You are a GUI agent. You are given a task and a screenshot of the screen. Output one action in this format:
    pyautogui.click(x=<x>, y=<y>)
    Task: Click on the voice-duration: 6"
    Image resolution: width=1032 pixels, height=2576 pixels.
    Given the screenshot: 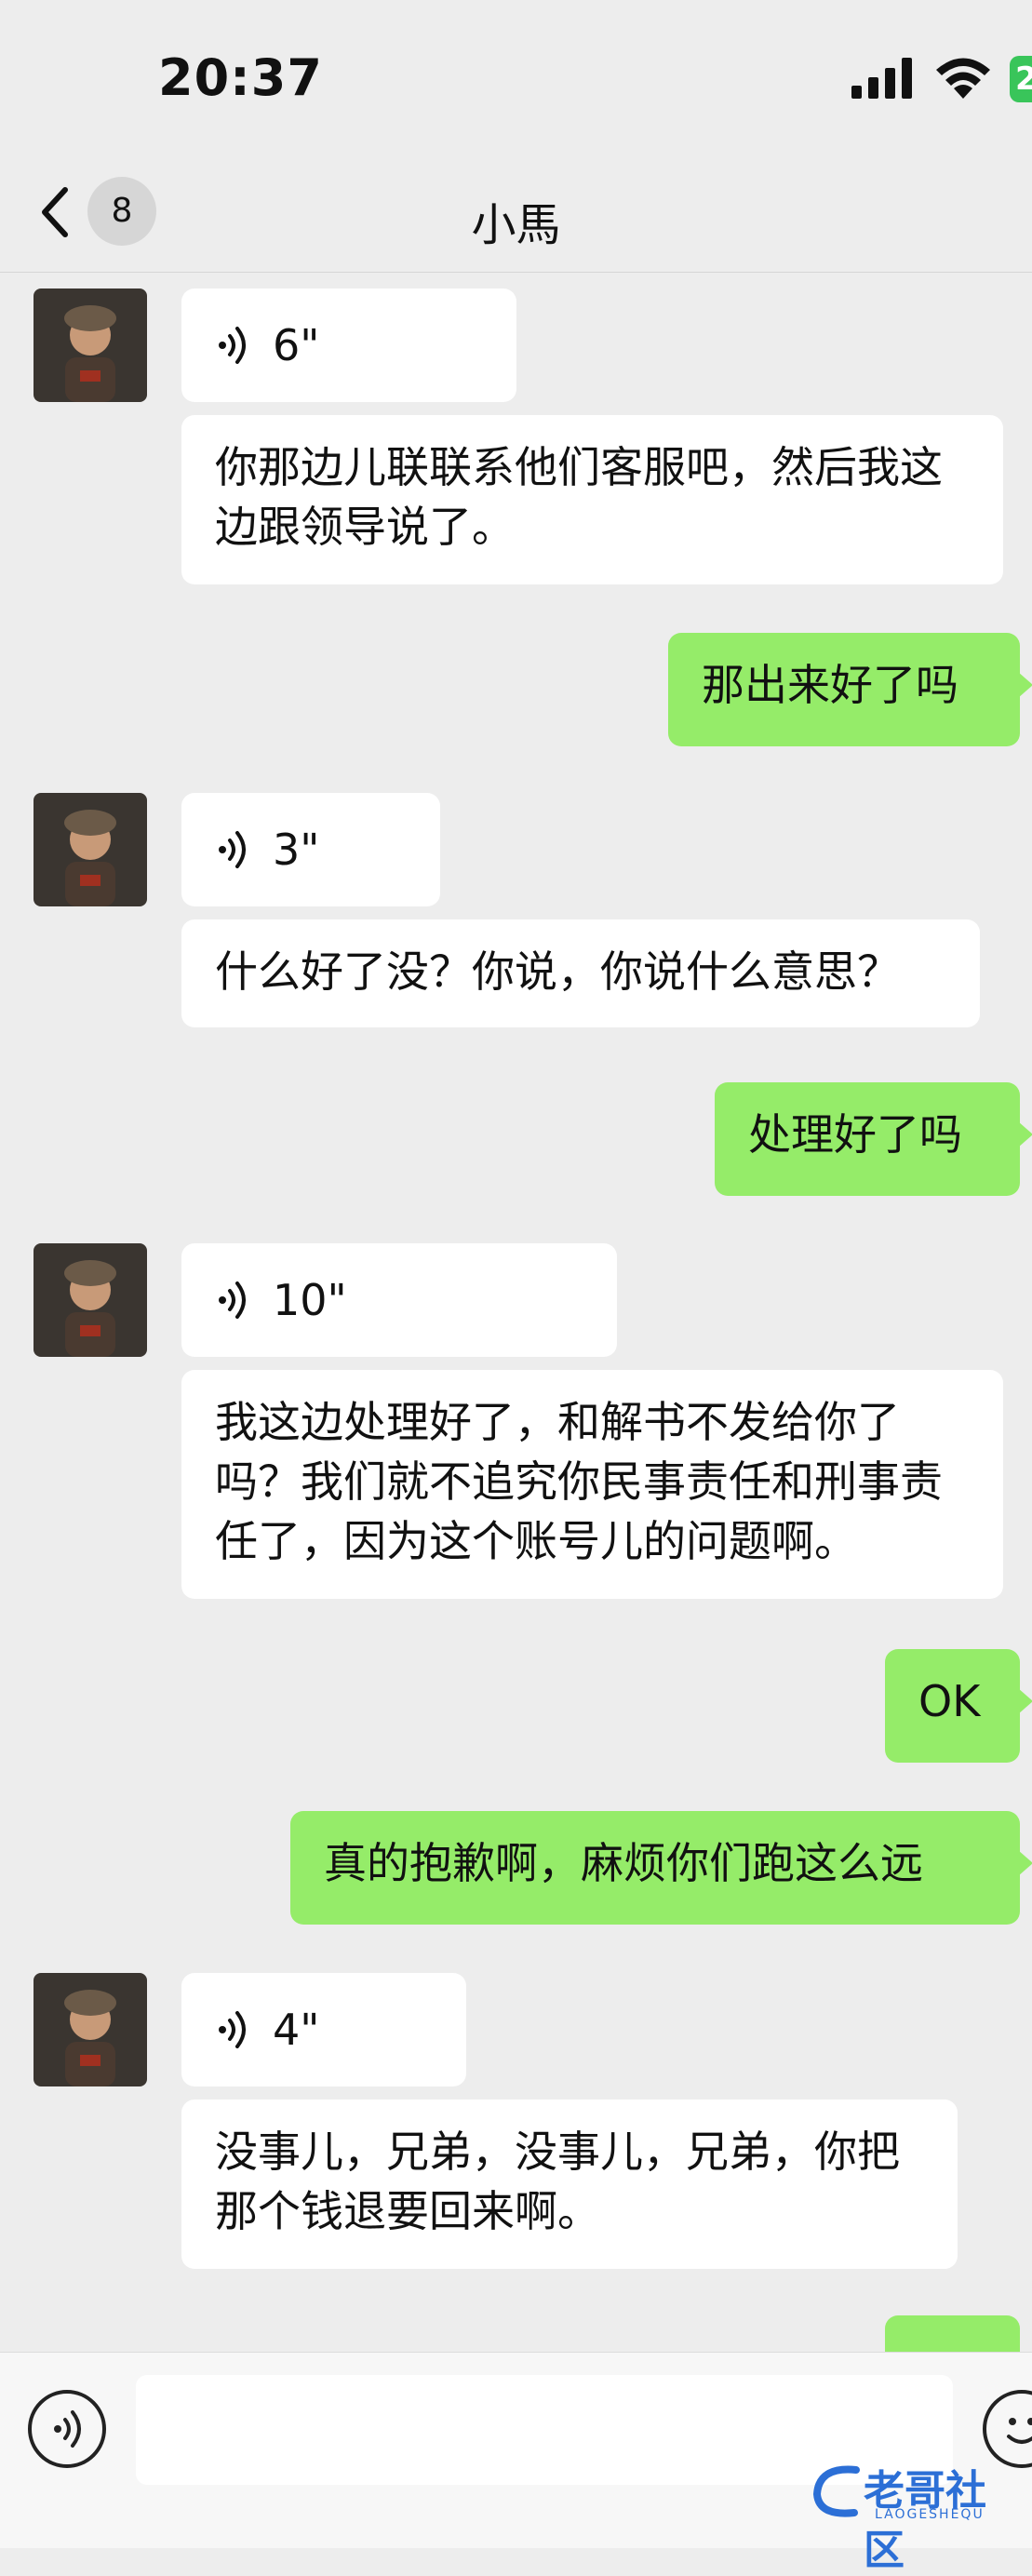 What is the action you would take?
    pyautogui.click(x=296, y=345)
    